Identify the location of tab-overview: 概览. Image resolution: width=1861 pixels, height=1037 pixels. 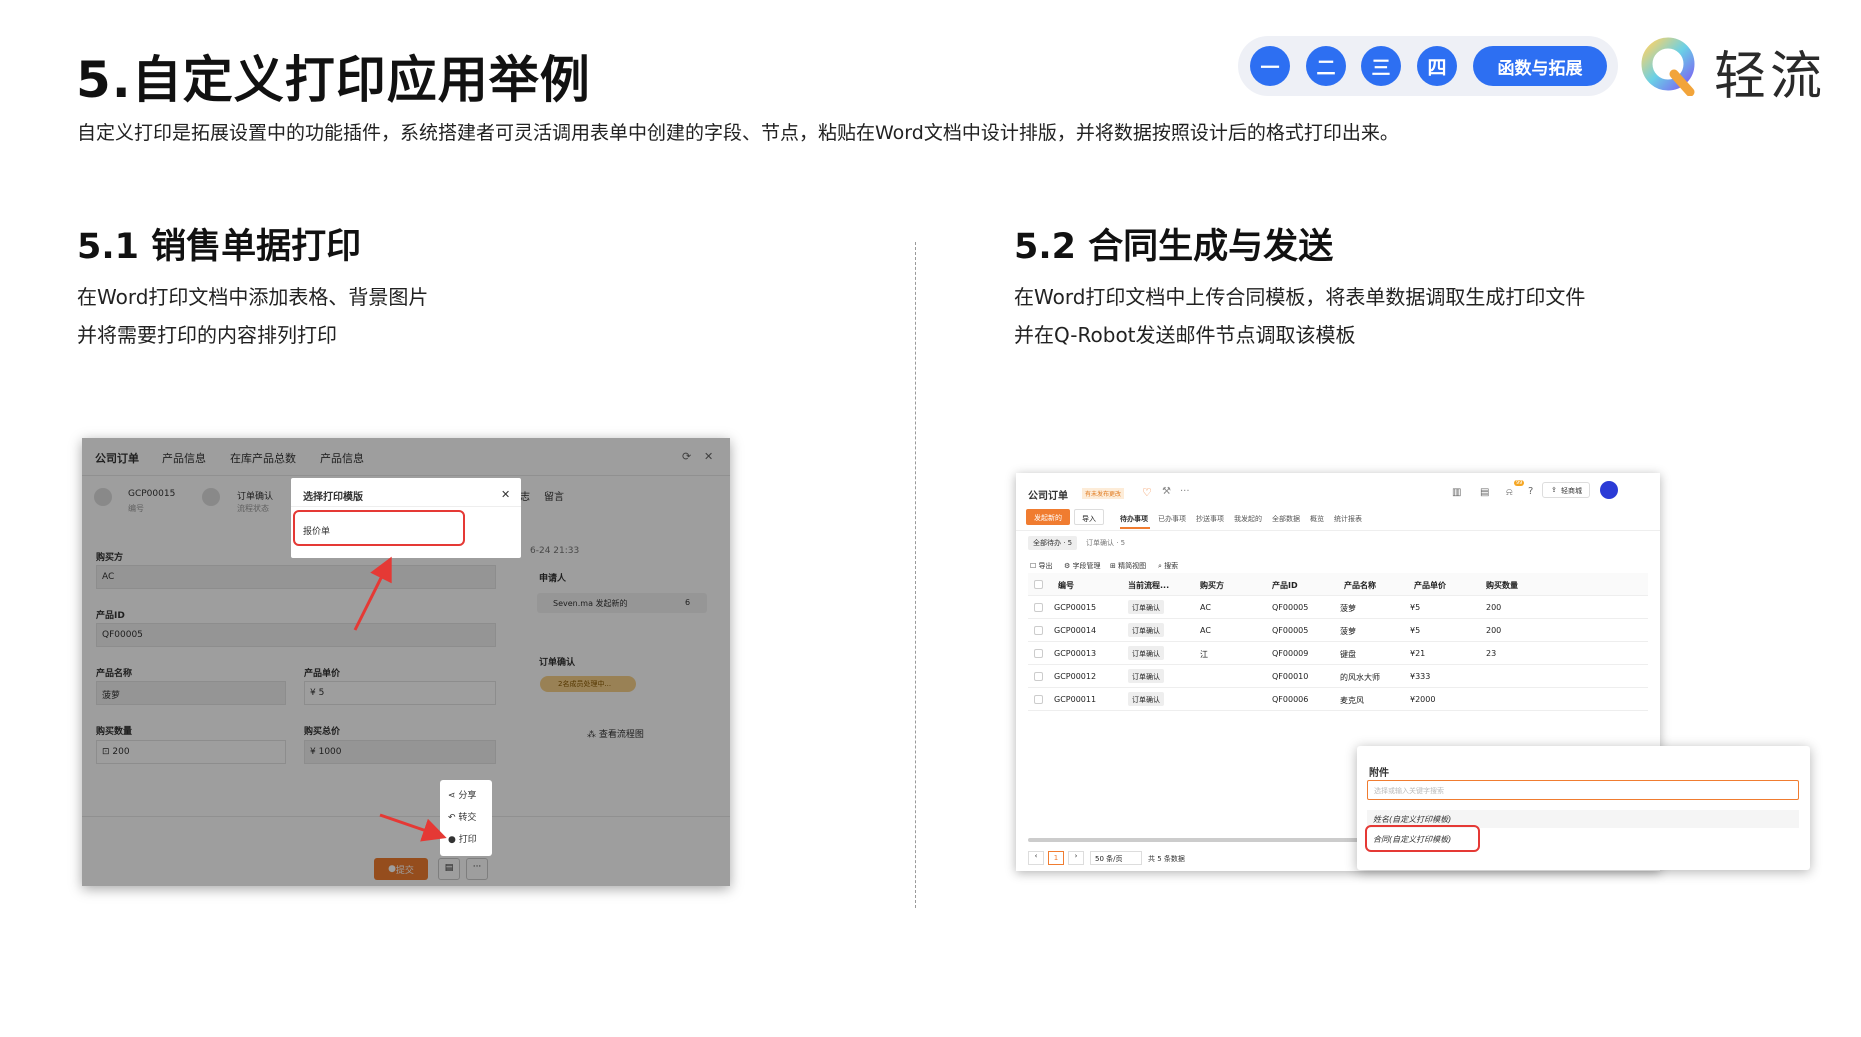
(1317, 519).